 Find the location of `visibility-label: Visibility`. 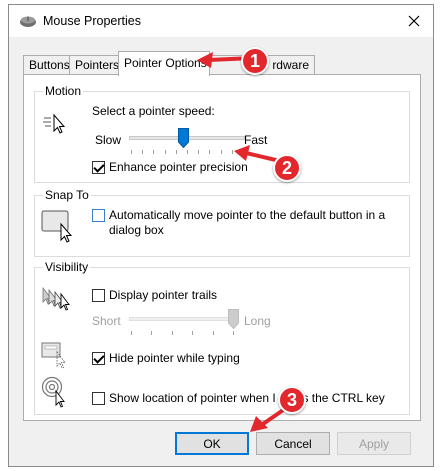

visibility-label: Visibility is located at coordinates (67, 267).